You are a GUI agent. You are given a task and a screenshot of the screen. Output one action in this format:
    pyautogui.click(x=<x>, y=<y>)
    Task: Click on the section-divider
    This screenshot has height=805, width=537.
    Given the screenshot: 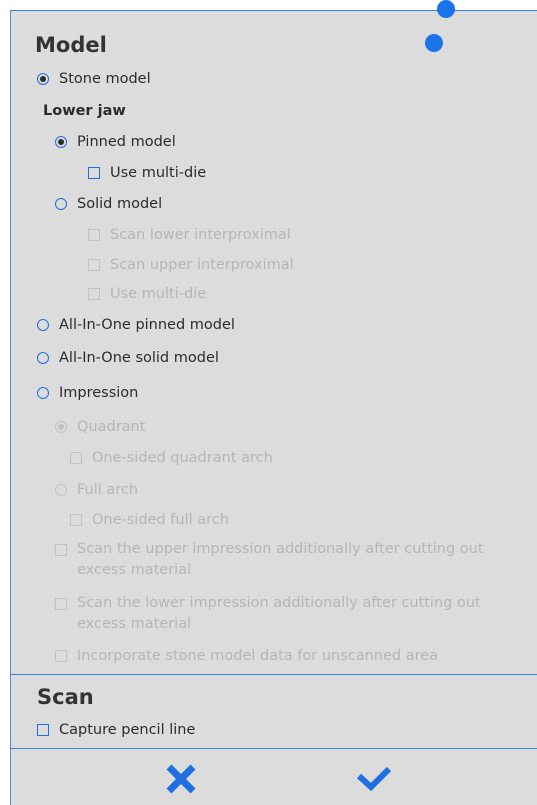 What is the action you would take?
    pyautogui.click(x=273, y=674)
    